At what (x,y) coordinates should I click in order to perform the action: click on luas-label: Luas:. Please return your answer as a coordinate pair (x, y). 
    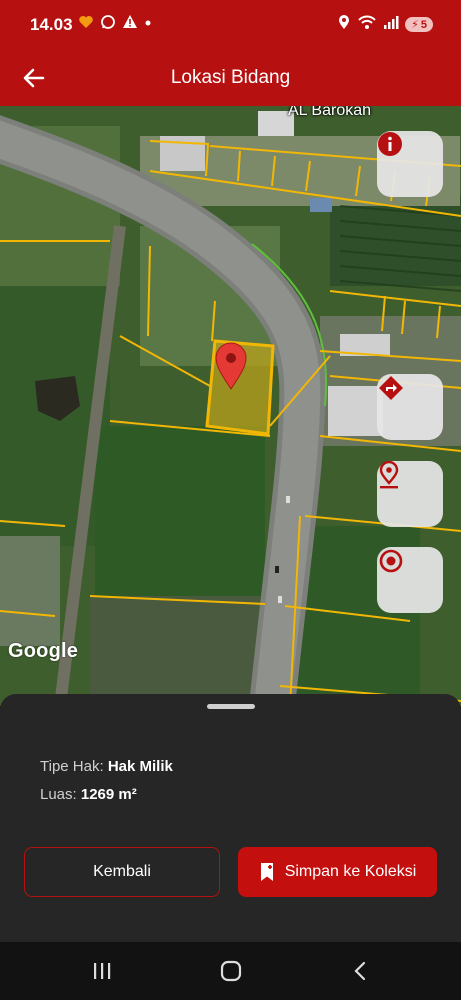
    Looking at the image, I should click on (58, 794).